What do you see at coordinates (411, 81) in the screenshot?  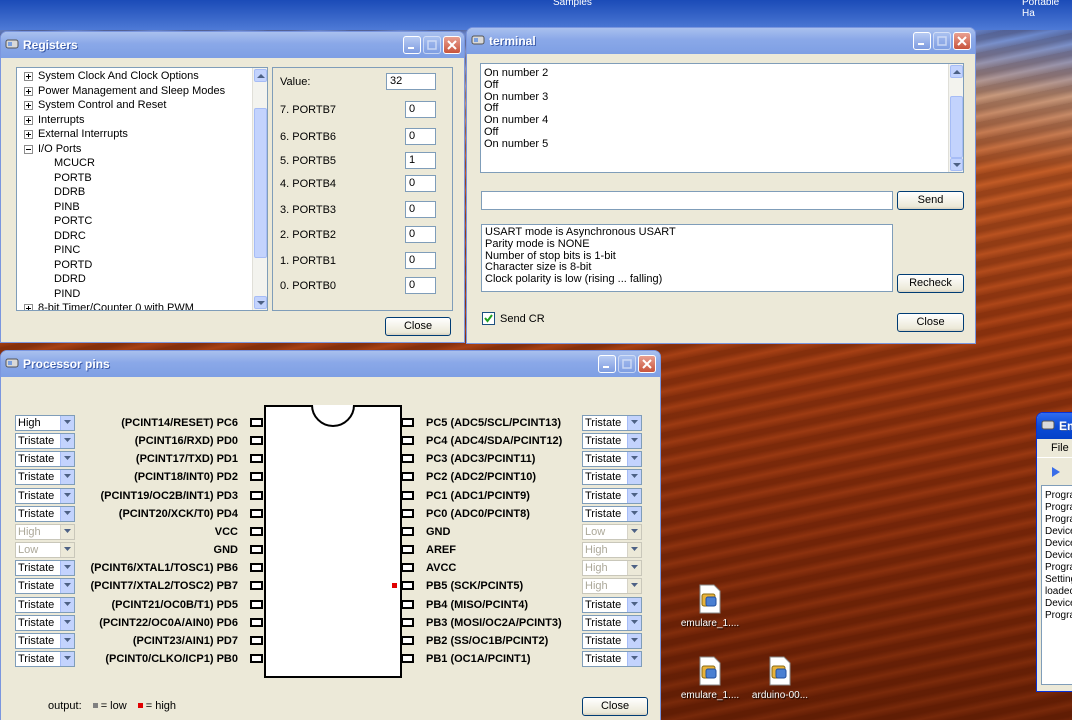 I see `register-value-field: 32` at bounding box center [411, 81].